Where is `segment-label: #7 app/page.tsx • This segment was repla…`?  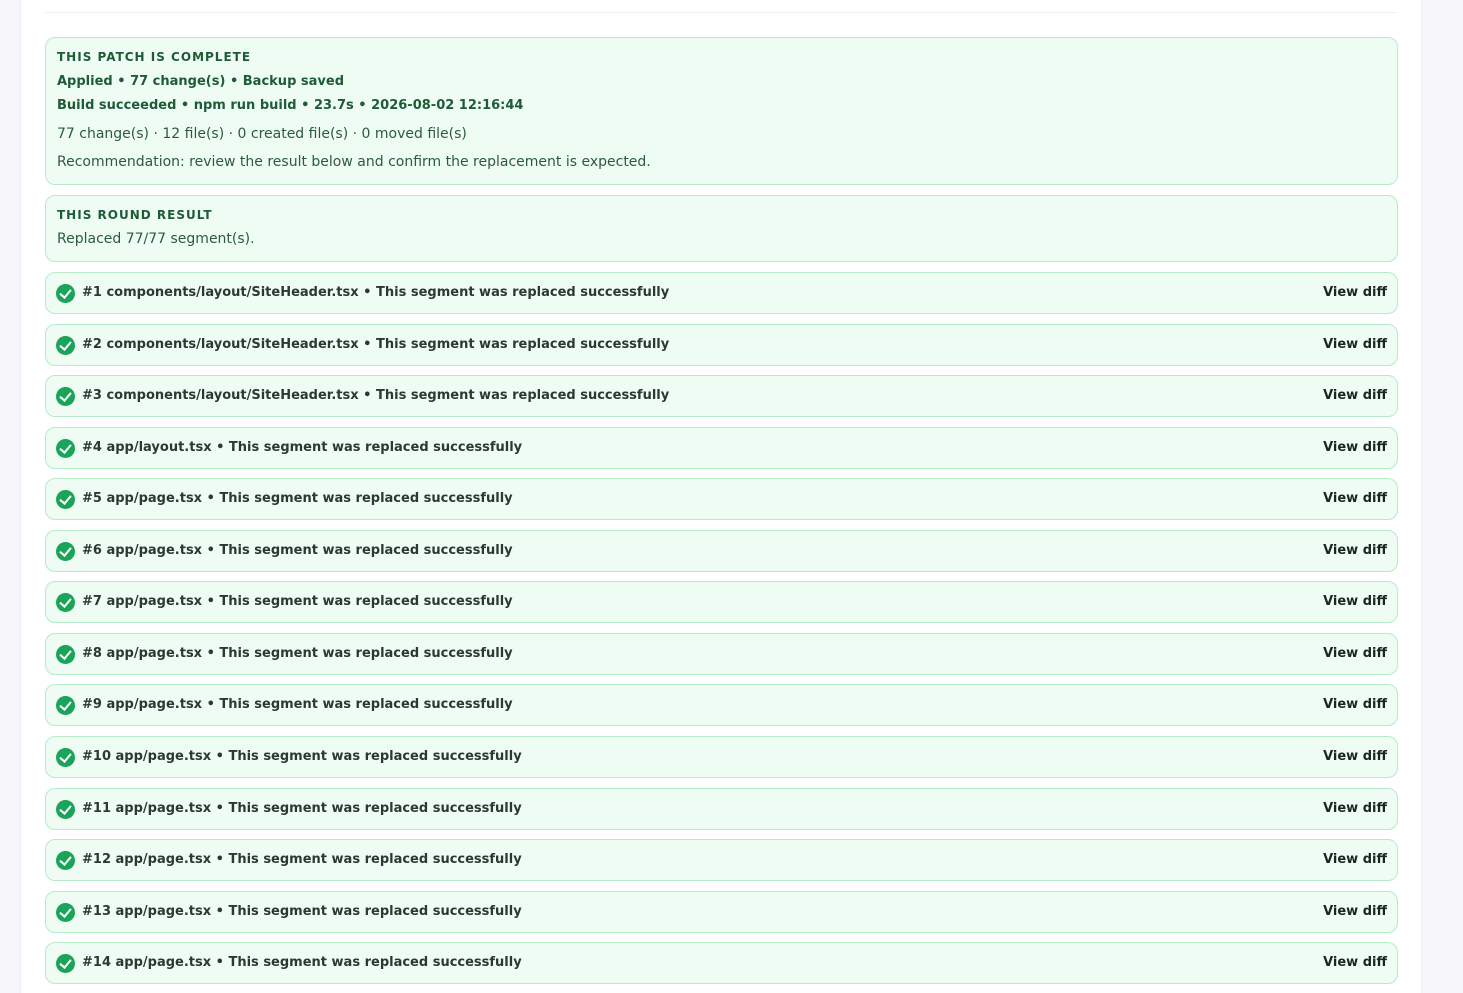 segment-label: #7 app/page.tsx • This segment was repla… is located at coordinates (297, 601).